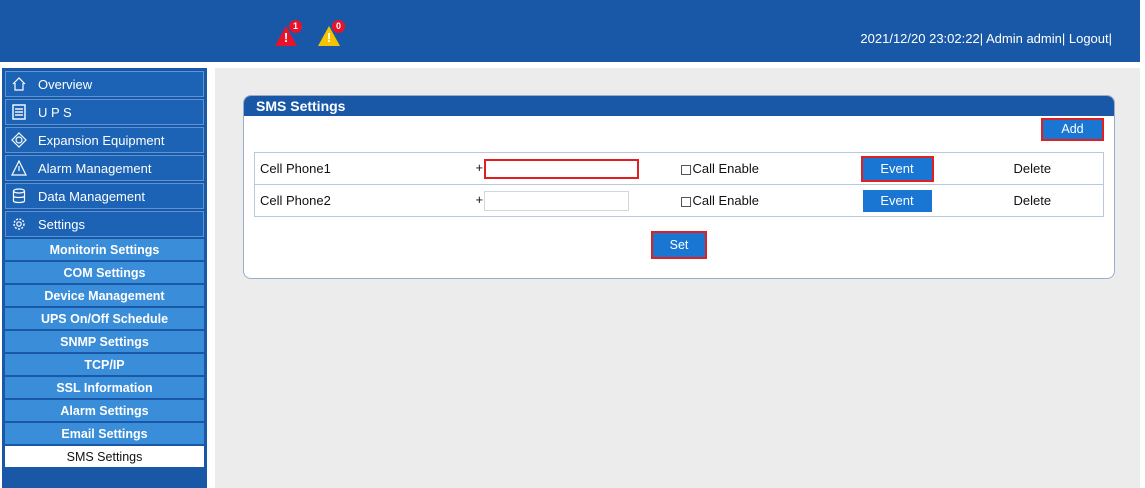 The height and width of the screenshot is (488, 1145). Describe the element at coordinates (331, 34) in the screenshot. I see `warning-alarm-icon: ! 0` at that location.